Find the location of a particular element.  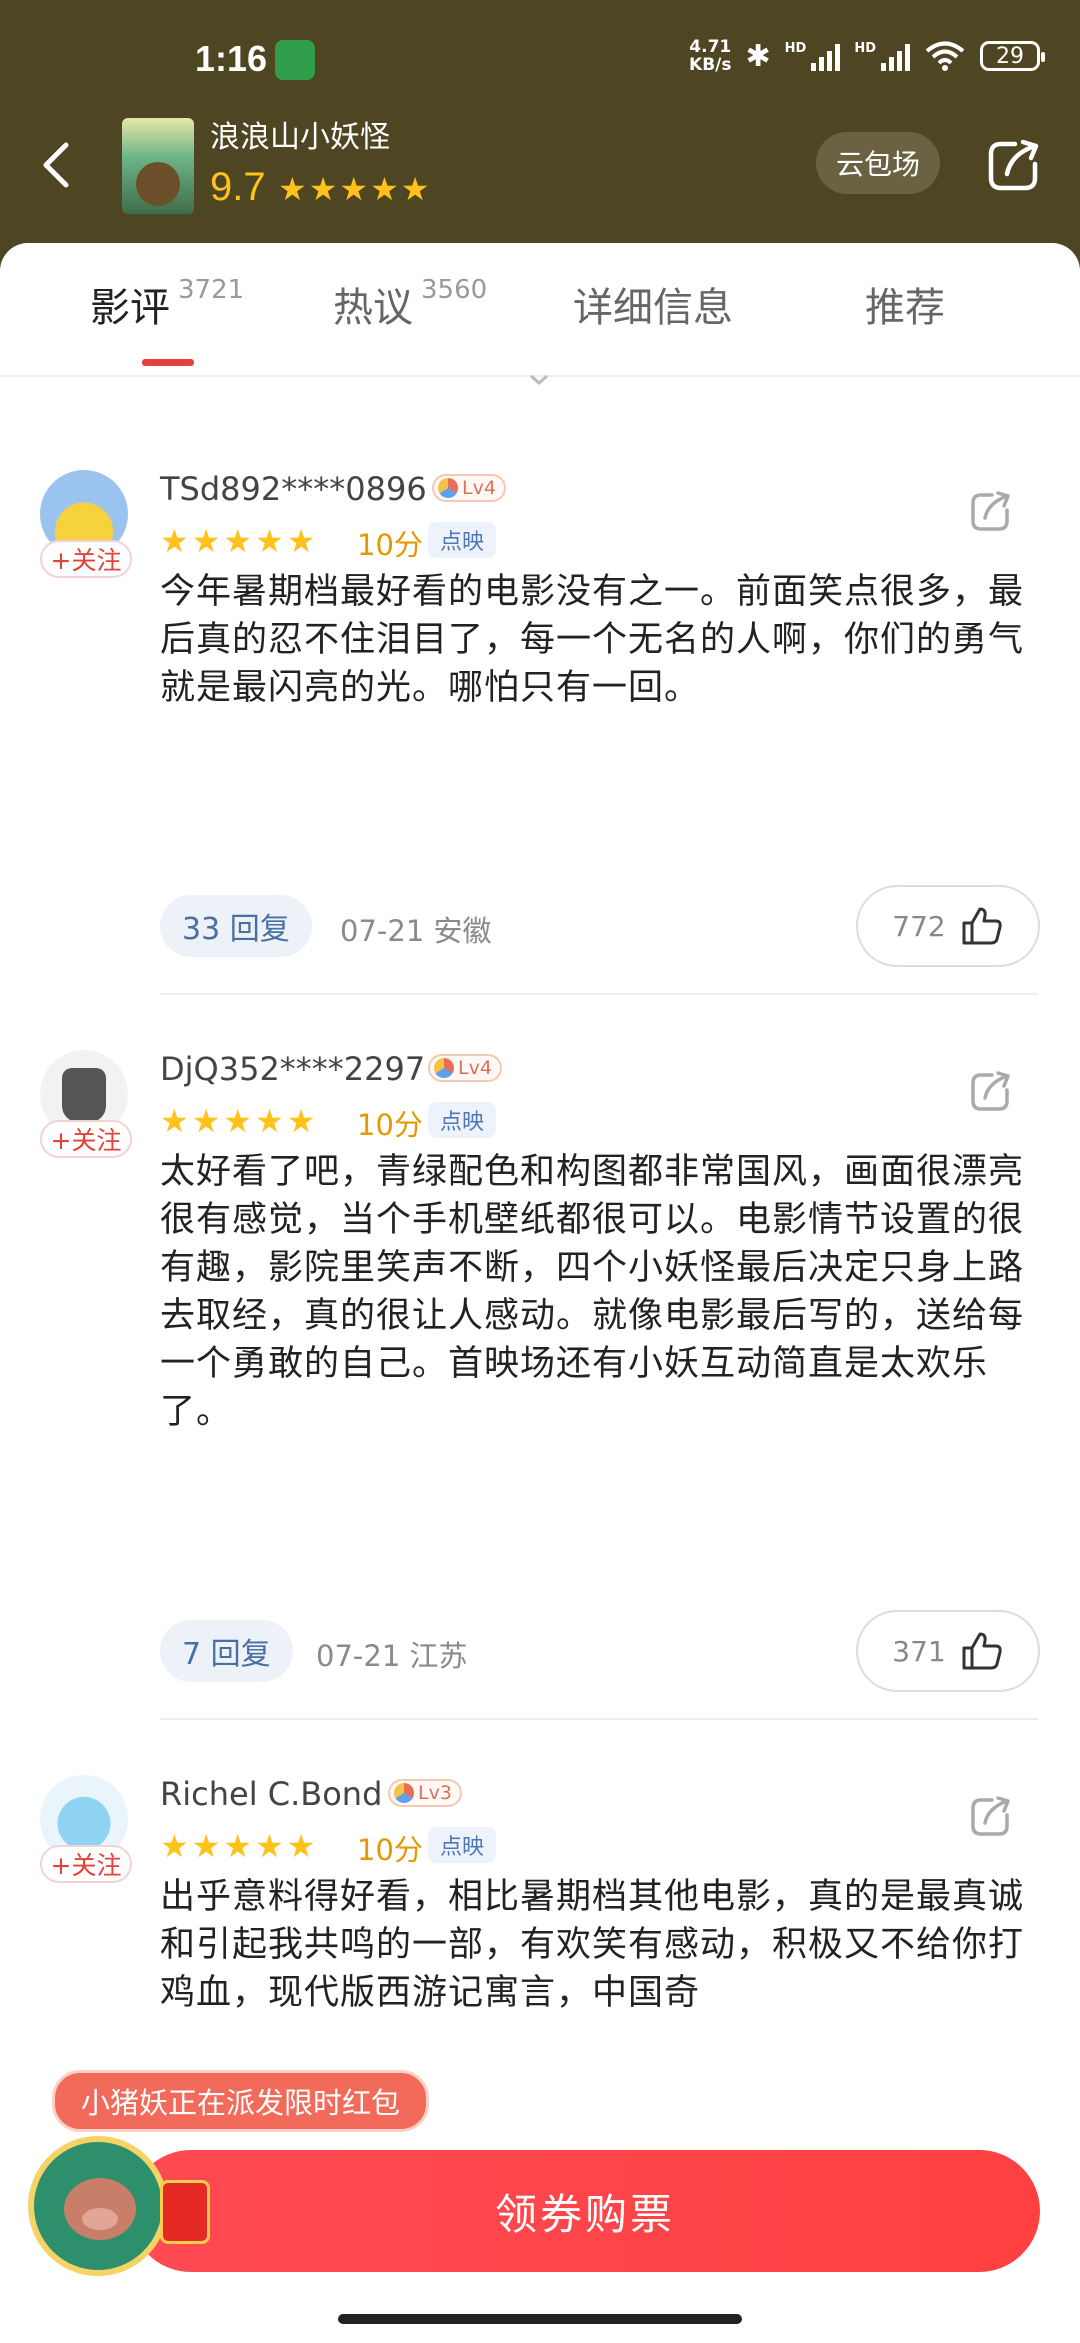

network-speed: 4.71 KB/s is located at coordinates (710, 56).